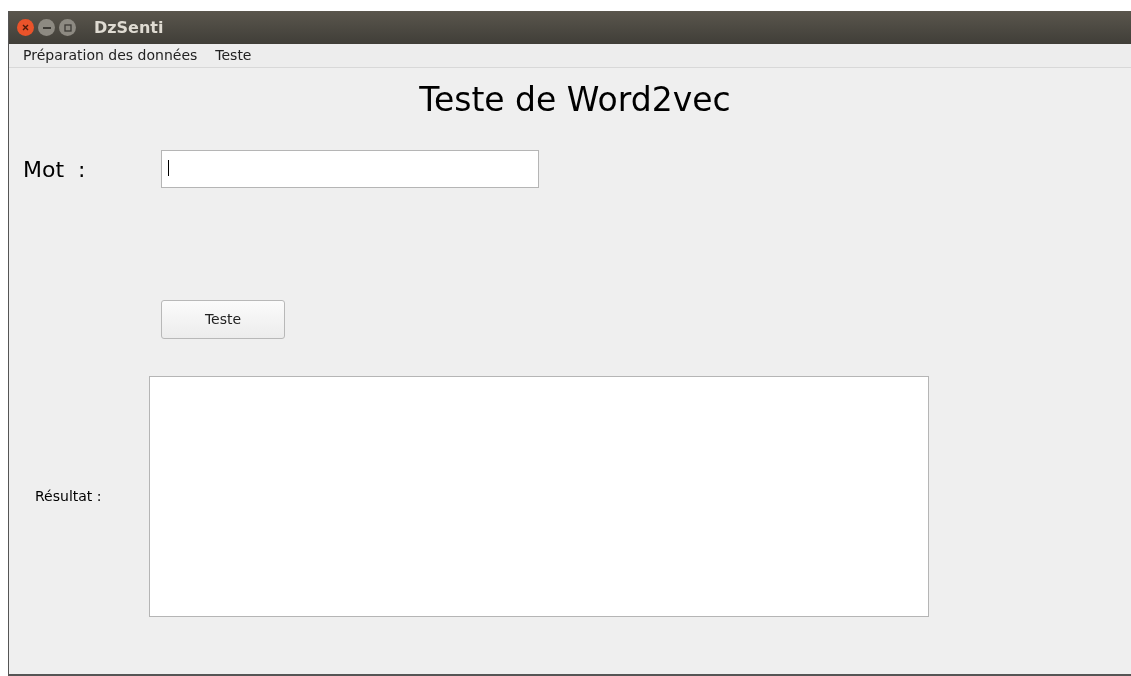  Describe the element at coordinates (129, 27) in the screenshot. I see `window-title: DzSenti` at that location.